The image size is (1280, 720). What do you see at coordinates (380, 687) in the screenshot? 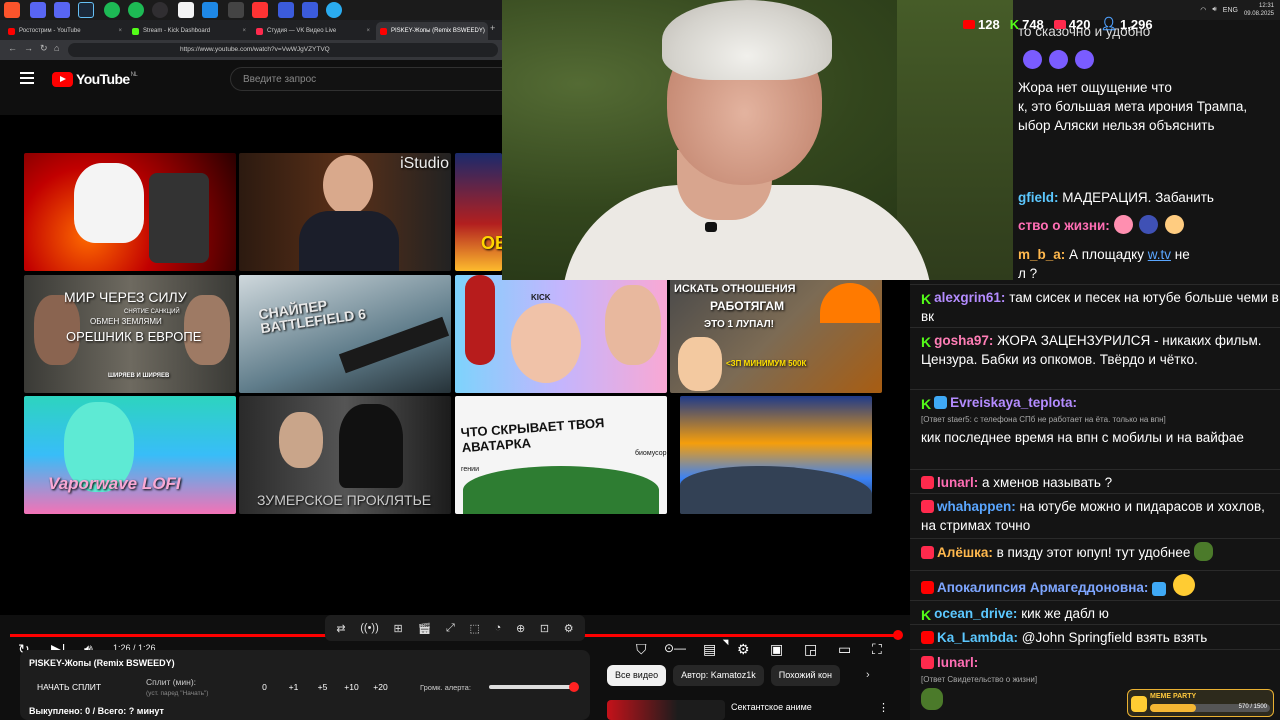
I see `split-add-button: +20` at bounding box center [380, 687].